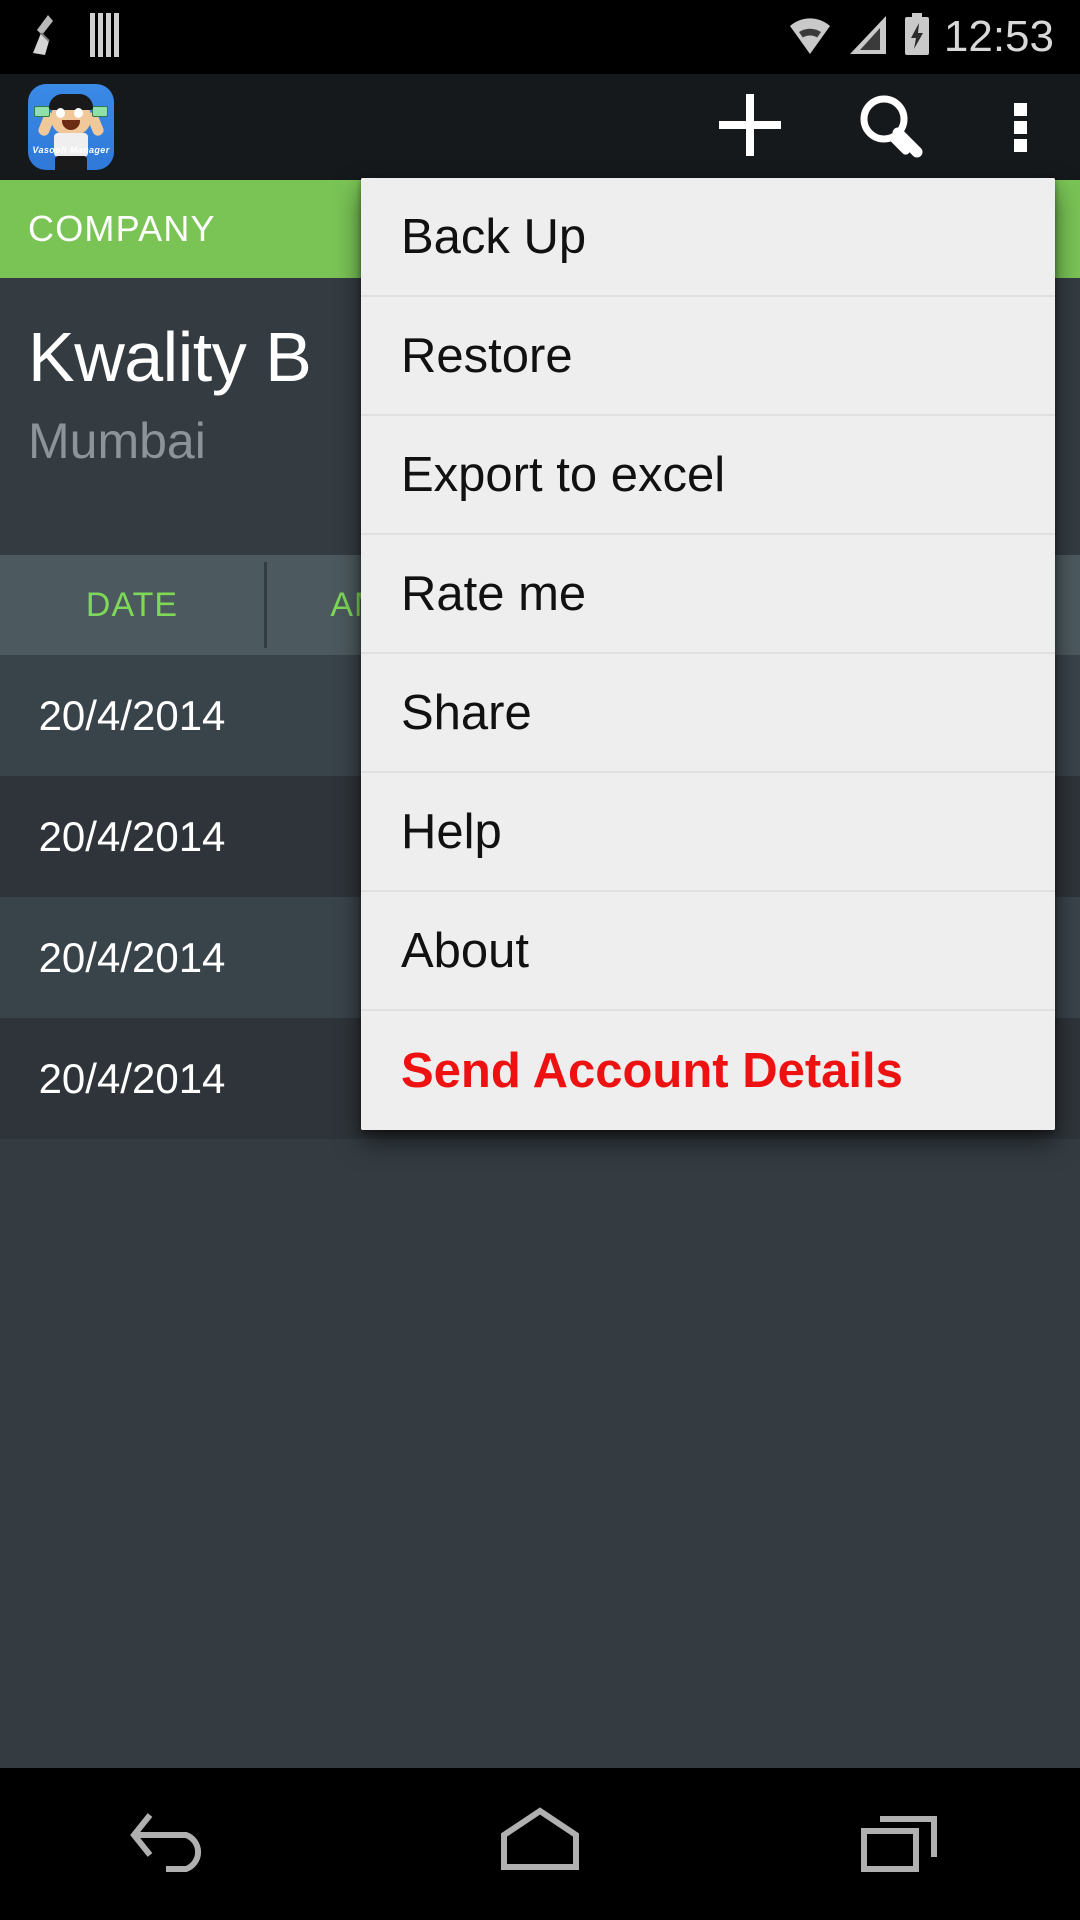  I want to click on barcode-icon, so click(105, 37).